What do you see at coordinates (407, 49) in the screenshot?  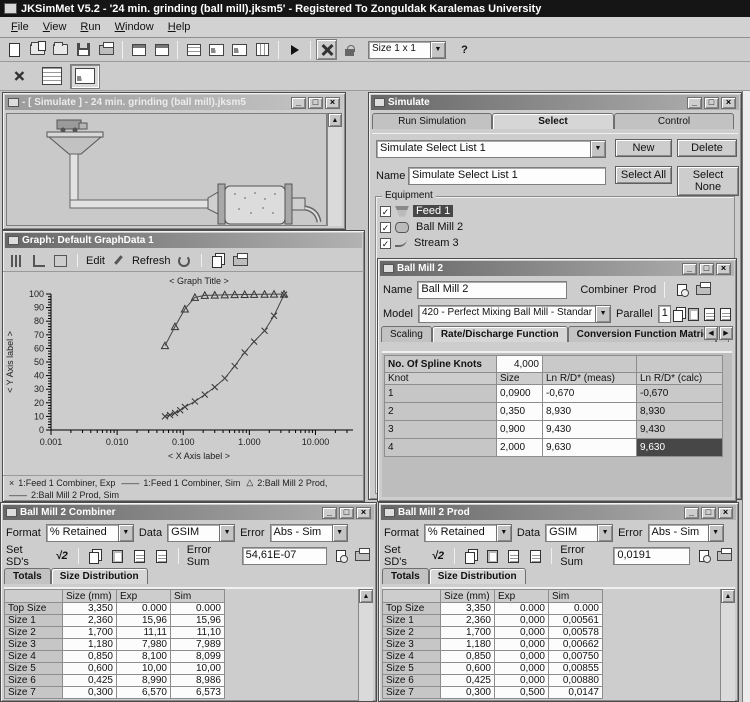 I see `size-selector: Size 1 x 1 ▼` at bounding box center [407, 49].